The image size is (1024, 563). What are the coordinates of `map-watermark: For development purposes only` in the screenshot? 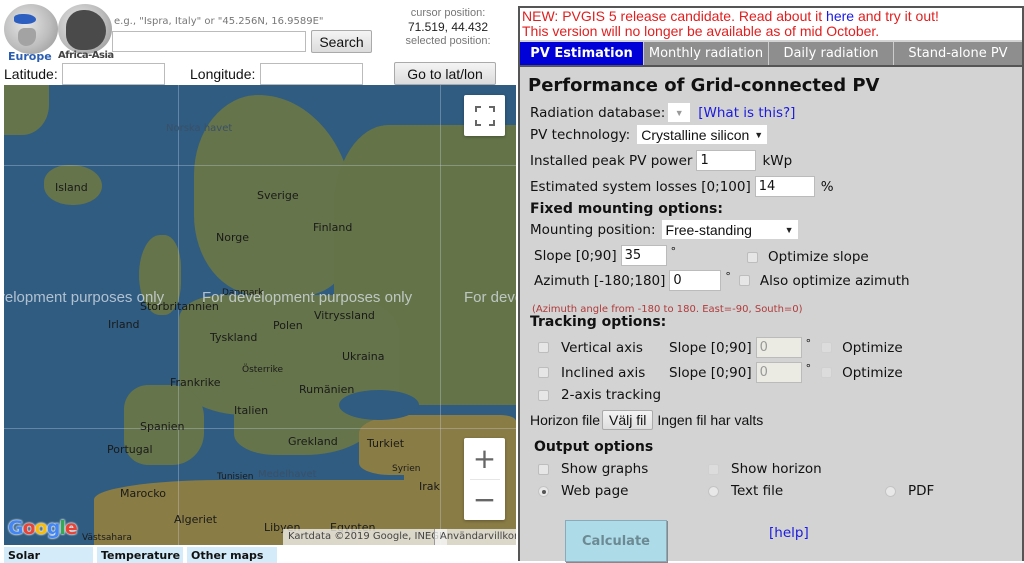 It's located at (307, 297).